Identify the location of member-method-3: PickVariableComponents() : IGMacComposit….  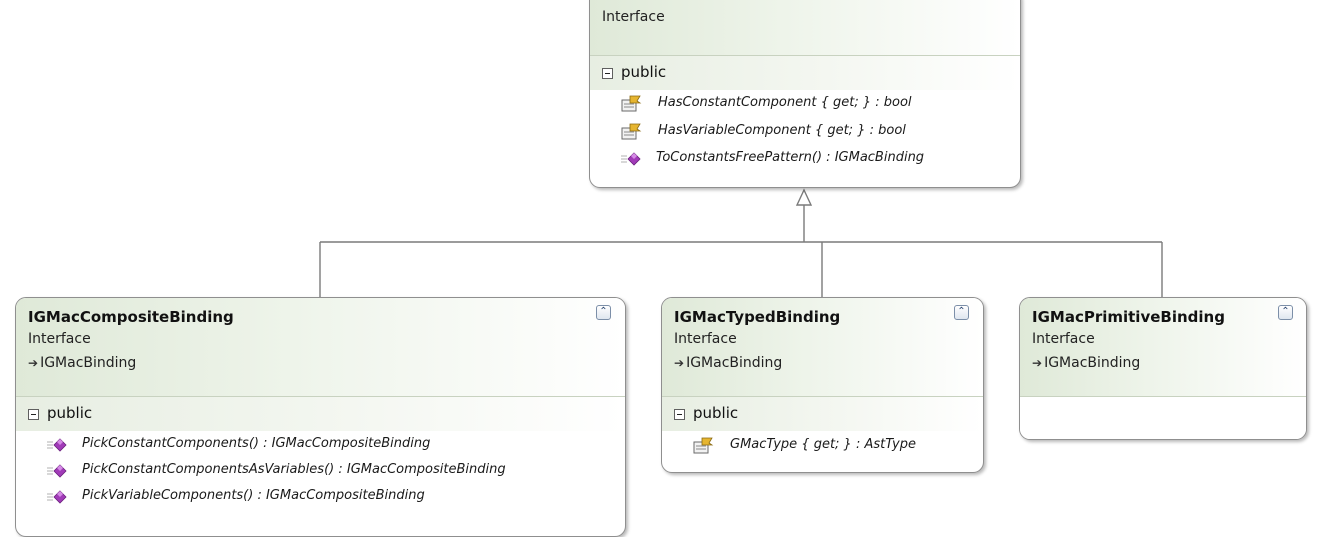
(335, 497).